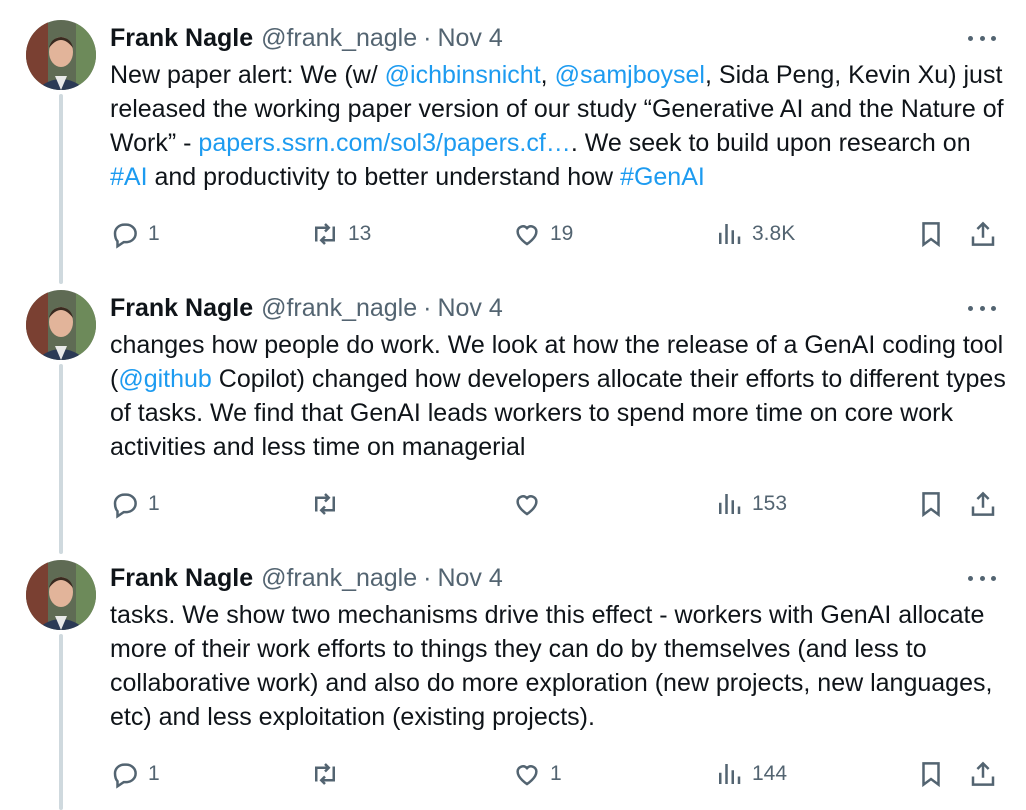 The width and height of the screenshot is (1026, 810). I want to click on views-button: 144, so click(750, 774).